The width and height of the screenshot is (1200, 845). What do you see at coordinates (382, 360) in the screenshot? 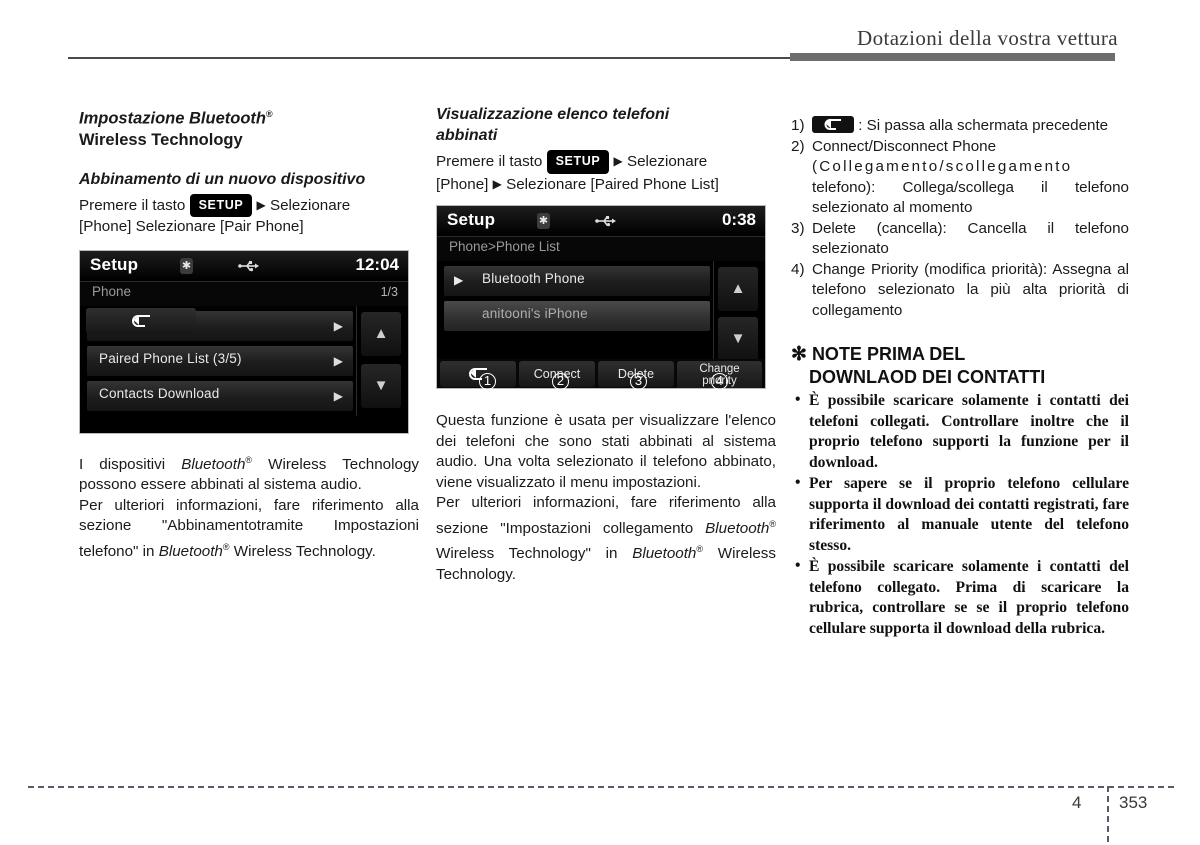
I see `device1-scrollbar: ▲ ▼` at bounding box center [382, 360].